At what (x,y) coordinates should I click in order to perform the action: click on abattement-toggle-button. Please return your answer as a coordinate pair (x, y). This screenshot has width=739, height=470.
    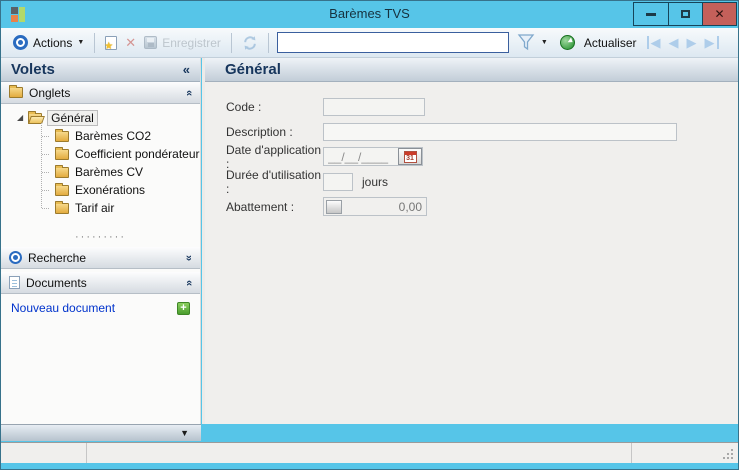
    Looking at the image, I should click on (334, 206).